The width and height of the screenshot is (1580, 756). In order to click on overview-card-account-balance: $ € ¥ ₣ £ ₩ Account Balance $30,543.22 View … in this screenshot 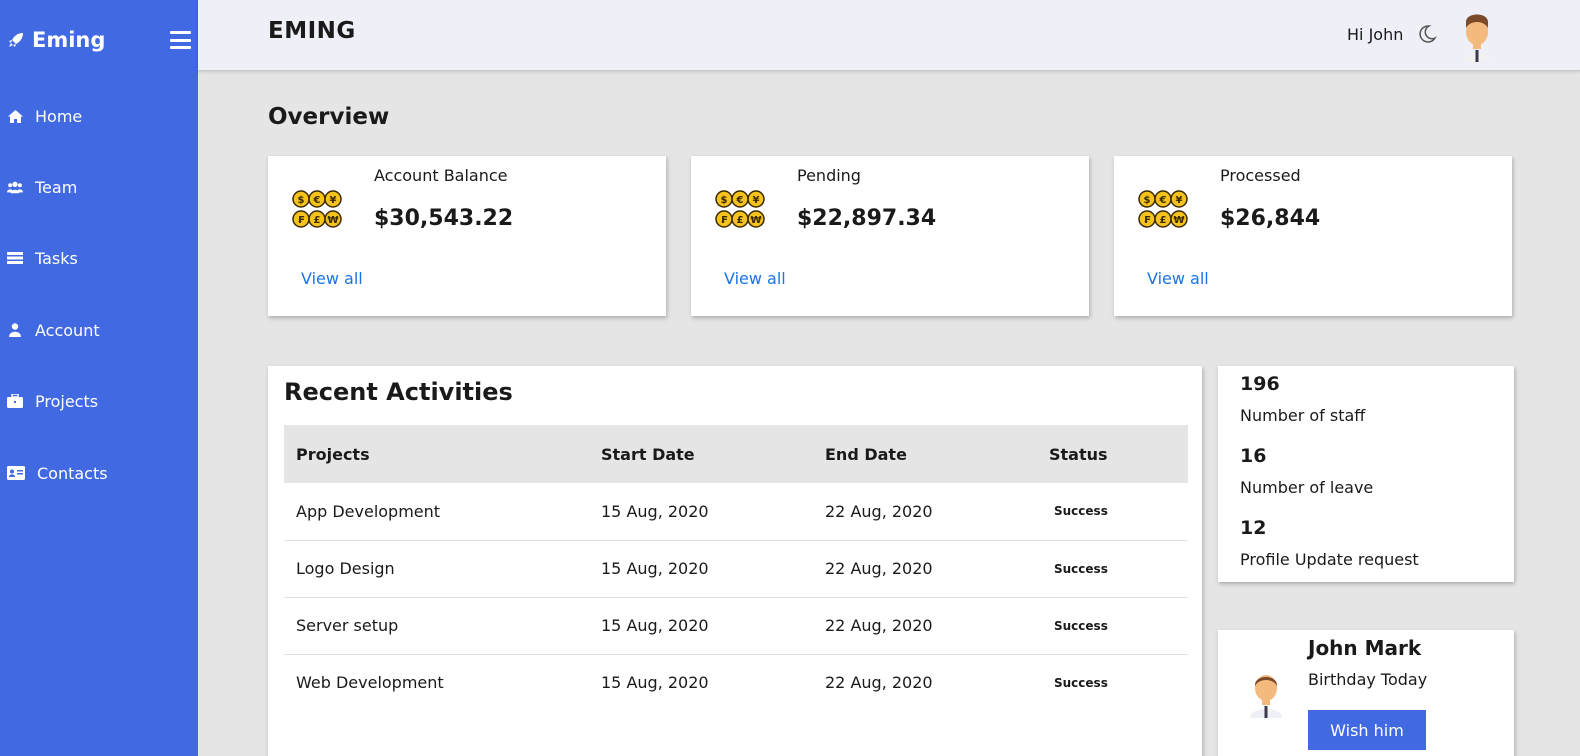, I will do `click(467, 236)`.